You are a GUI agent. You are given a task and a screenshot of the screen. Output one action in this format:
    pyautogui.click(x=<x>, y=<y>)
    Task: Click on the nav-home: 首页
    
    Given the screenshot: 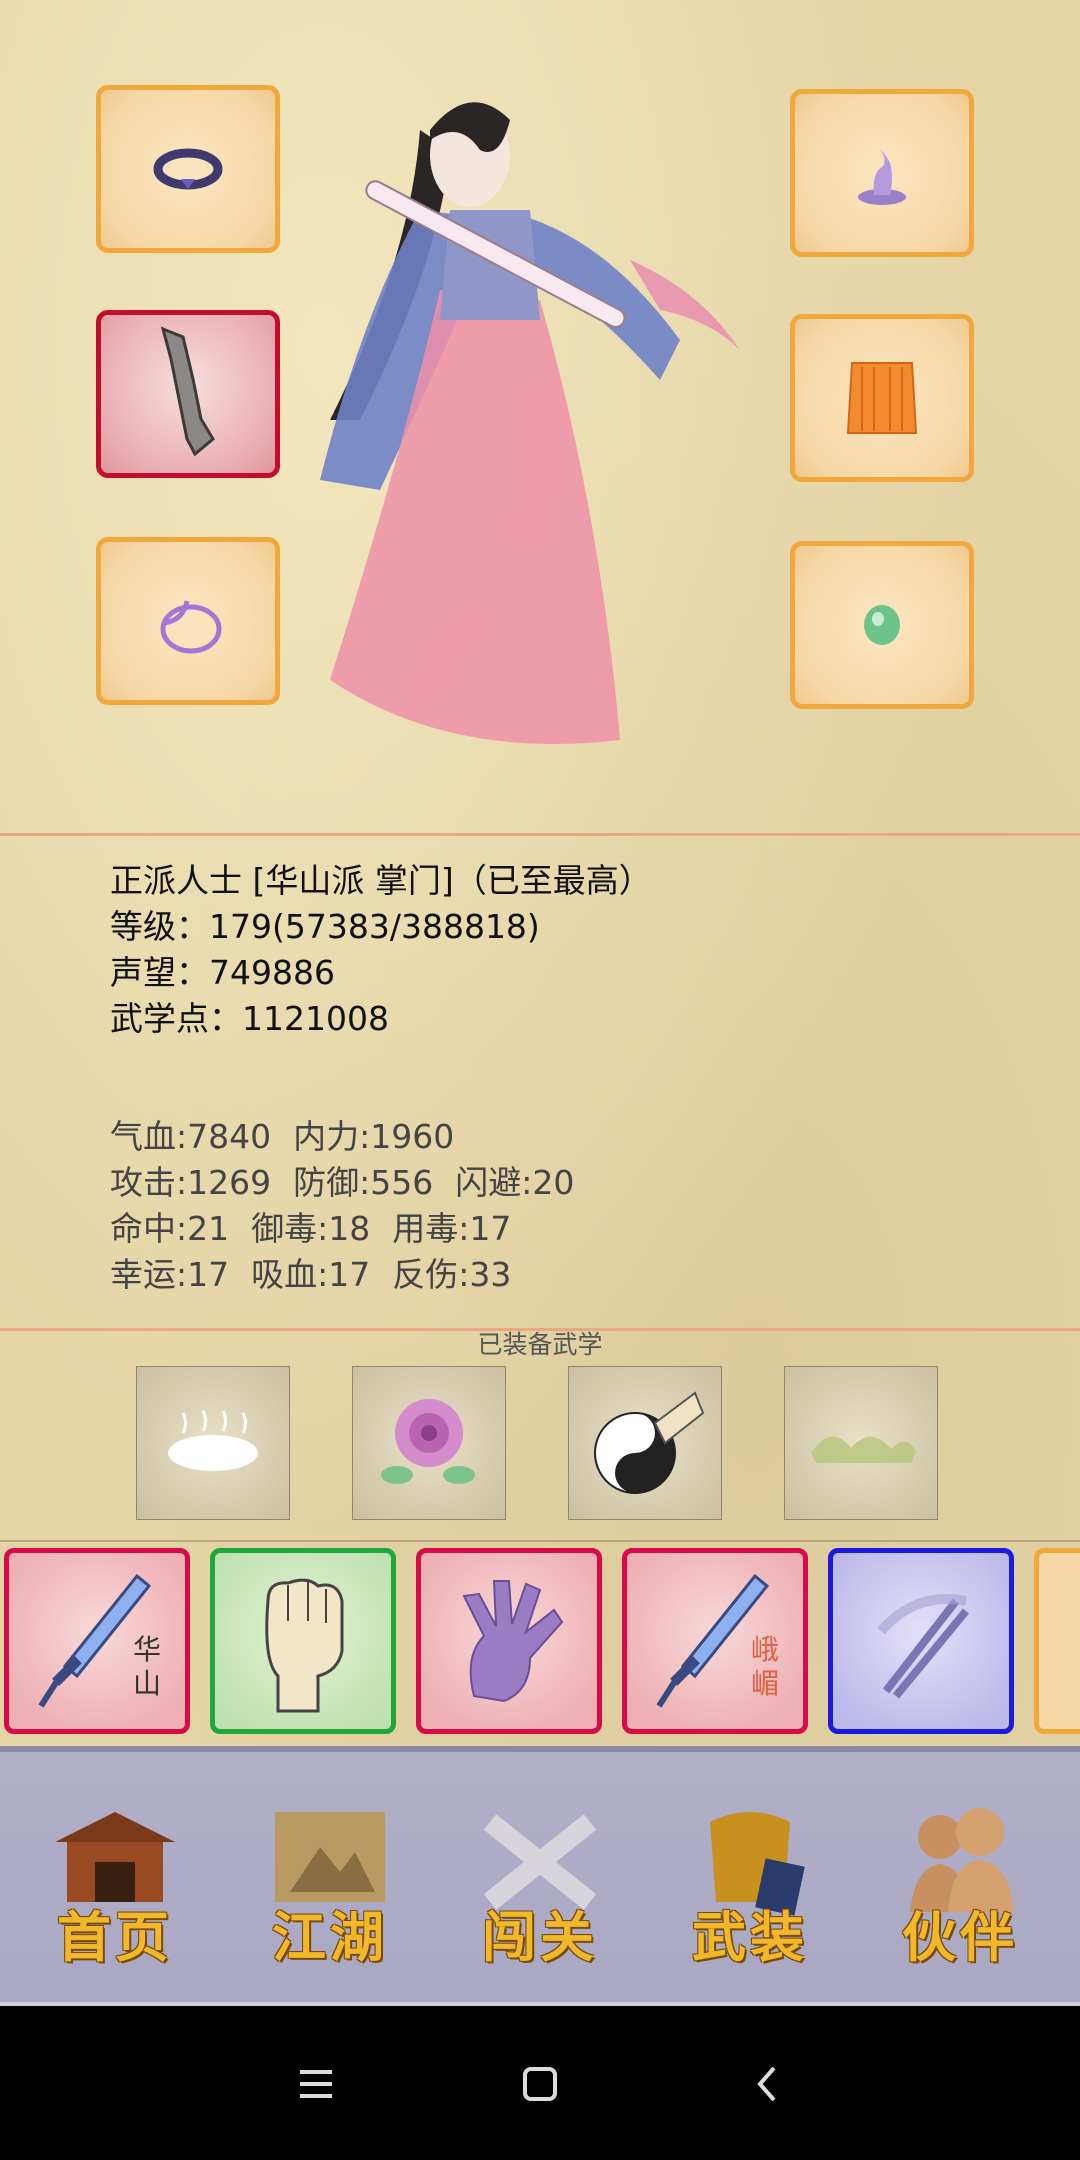 What is the action you would take?
    pyautogui.click(x=115, y=1887)
    